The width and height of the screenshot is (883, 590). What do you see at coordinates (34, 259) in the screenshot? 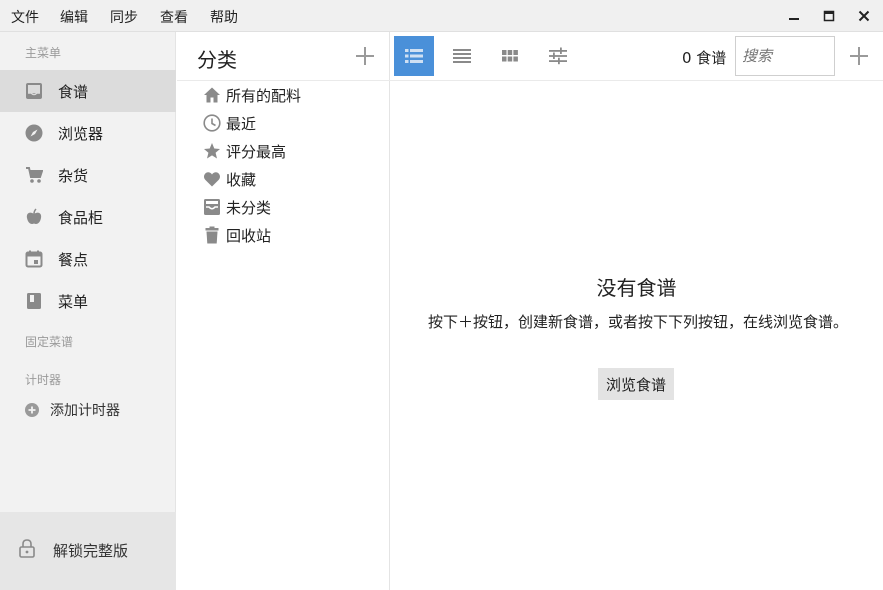
I see `calendar-icon` at bounding box center [34, 259].